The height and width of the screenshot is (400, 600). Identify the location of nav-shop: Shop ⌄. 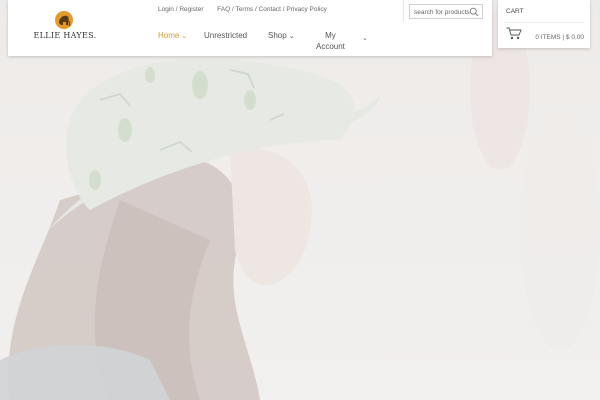
(281, 35).